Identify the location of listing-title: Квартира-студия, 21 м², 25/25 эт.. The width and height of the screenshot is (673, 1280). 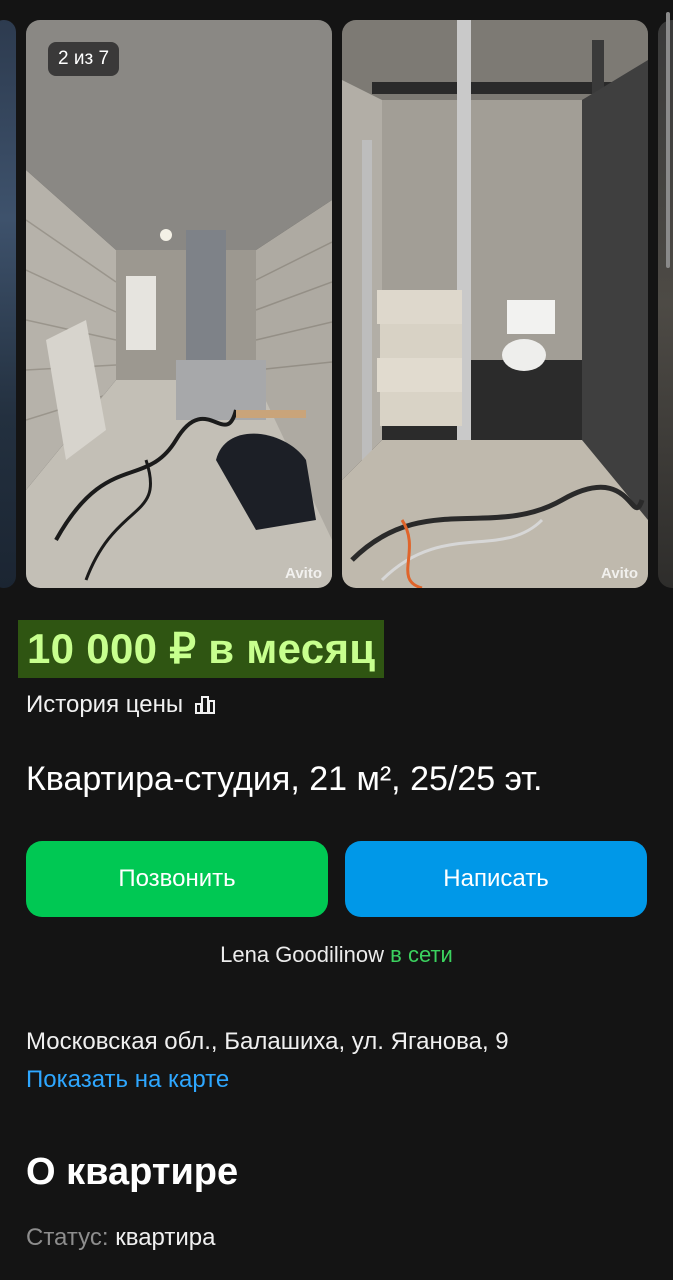
(284, 779).